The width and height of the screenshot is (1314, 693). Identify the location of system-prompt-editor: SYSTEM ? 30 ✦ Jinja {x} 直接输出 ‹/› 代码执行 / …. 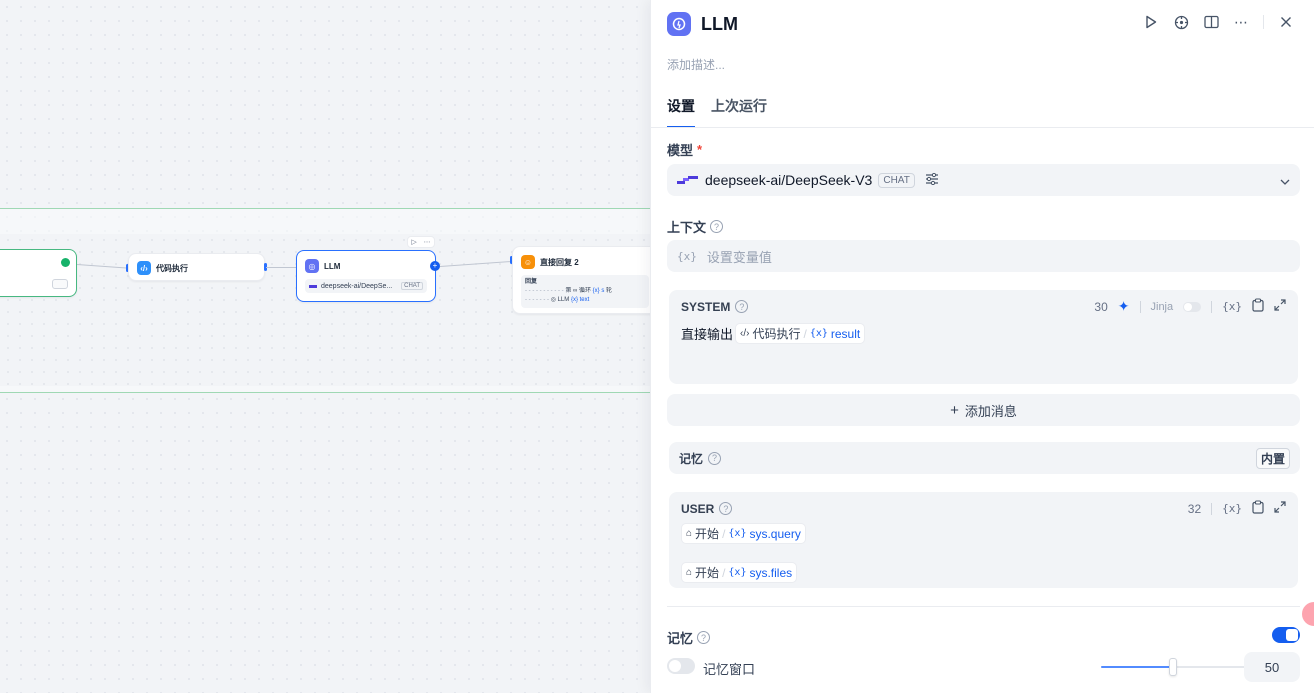
(983, 337).